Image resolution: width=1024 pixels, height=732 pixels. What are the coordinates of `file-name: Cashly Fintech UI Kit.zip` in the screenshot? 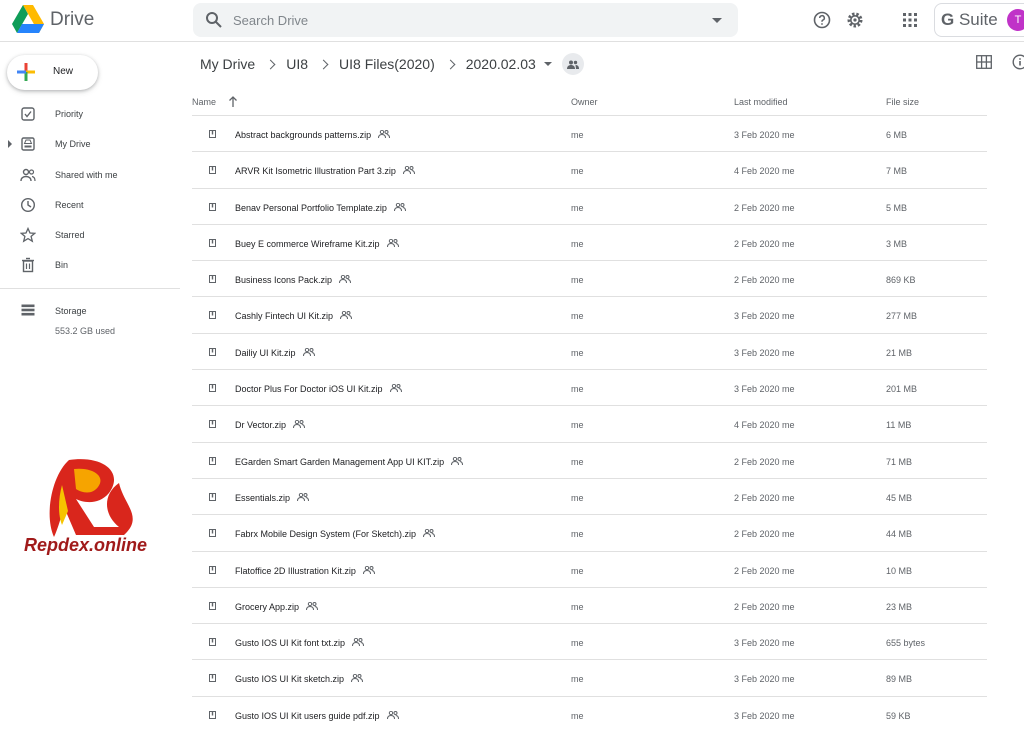 It's located at (294, 316).